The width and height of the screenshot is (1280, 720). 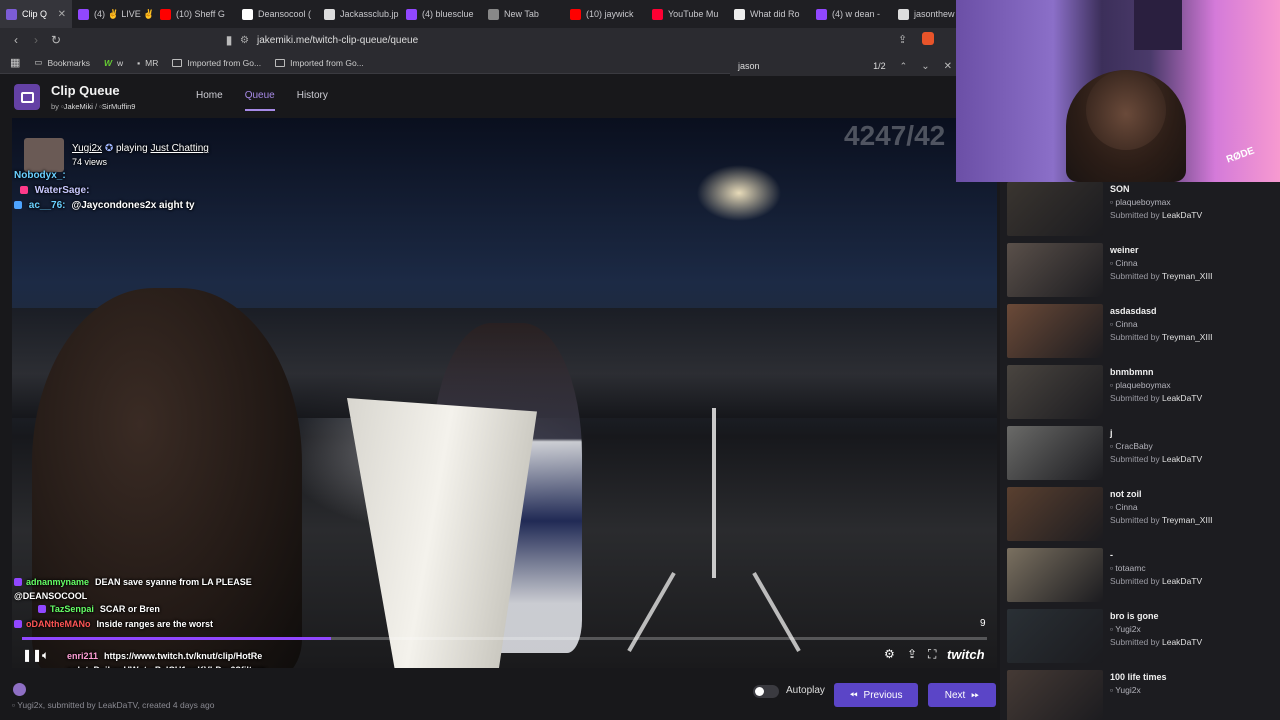 I want to click on brave-shield-icon, so click(x=928, y=38).